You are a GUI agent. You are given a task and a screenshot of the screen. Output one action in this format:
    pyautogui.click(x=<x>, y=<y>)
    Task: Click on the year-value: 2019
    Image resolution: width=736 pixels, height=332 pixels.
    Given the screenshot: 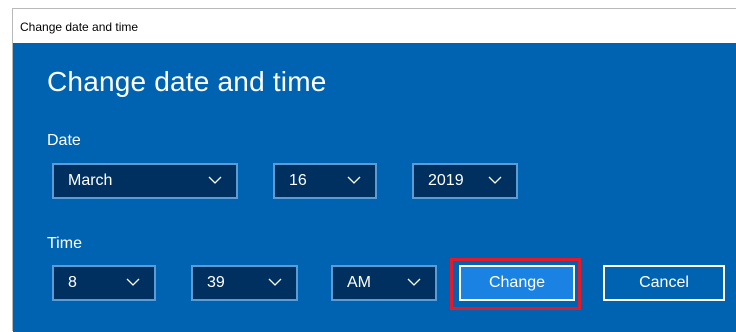 What is the action you would take?
    pyautogui.click(x=446, y=180)
    